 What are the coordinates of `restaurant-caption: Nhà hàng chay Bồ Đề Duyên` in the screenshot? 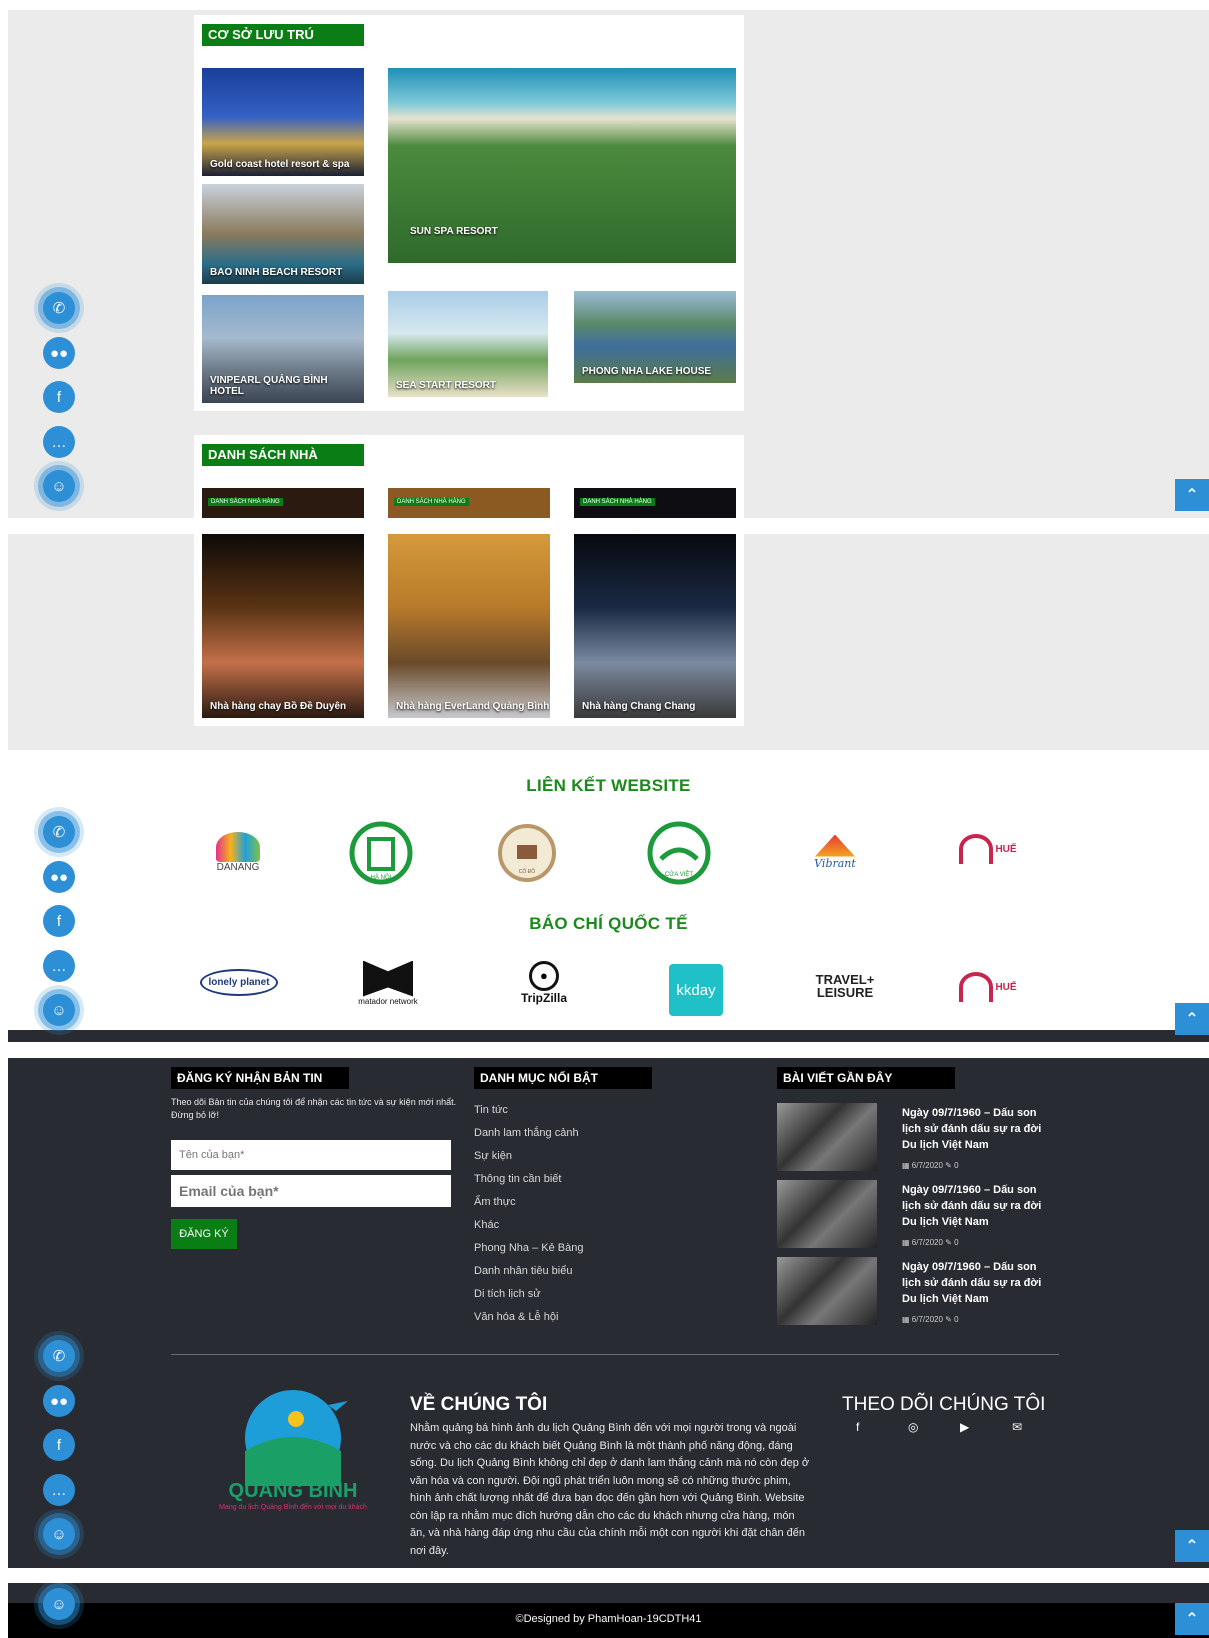 It's located at (278, 706).